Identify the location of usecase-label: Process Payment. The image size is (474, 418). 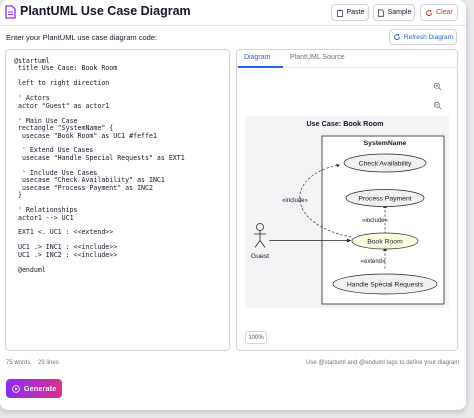
(384, 199).